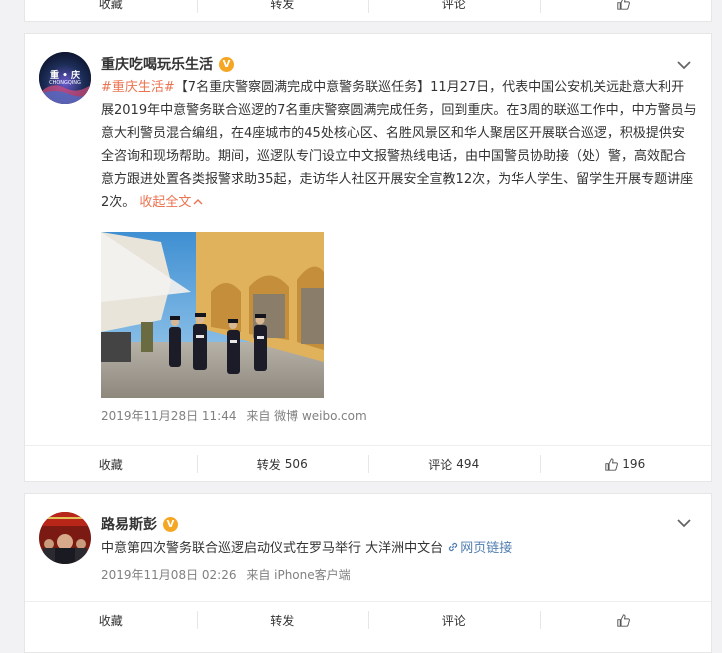 The height and width of the screenshot is (653, 722). What do you see at coordinates (157, 64) in the screenshot?
I see `author-name: 重庆吃喝玩乐生活` at bounding box center [157, 64].